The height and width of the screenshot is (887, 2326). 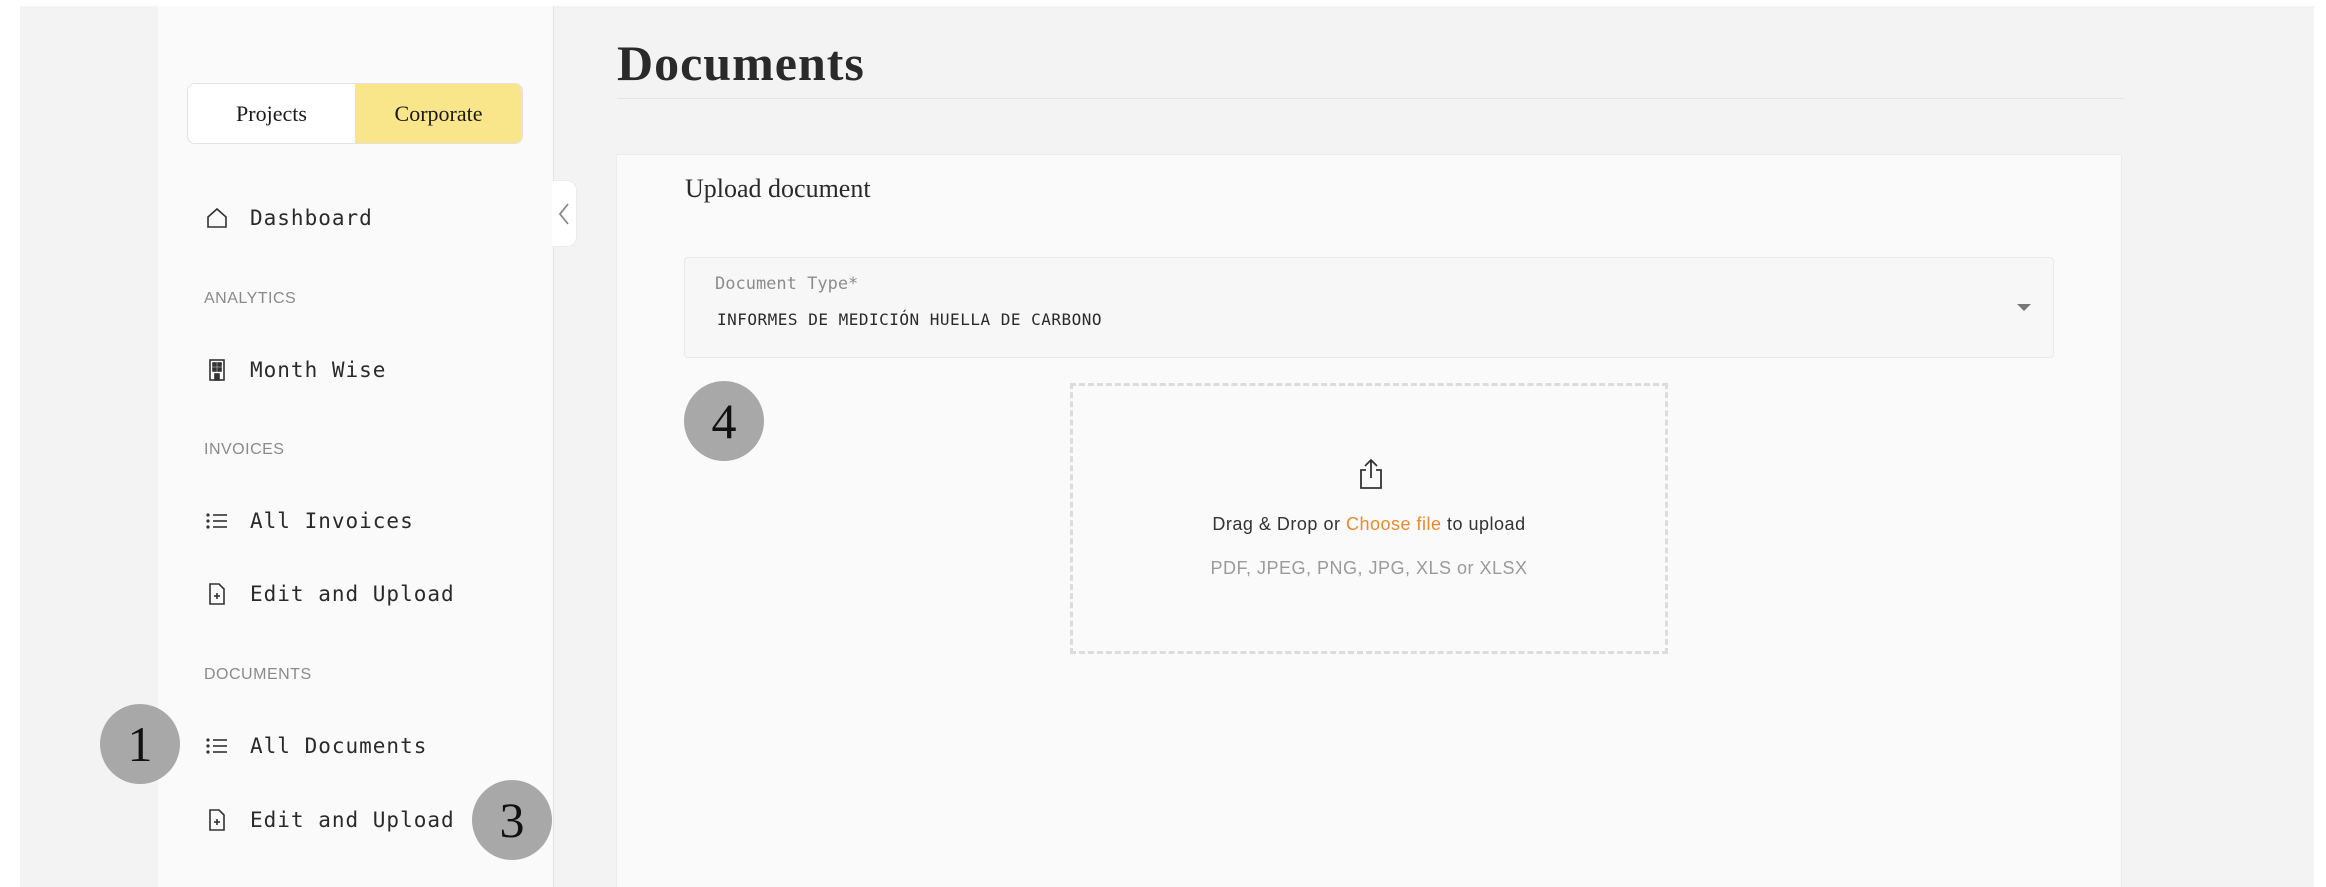 What do you see at coordinates (724, 421) in the screenshot?
I see `annotation-badge-4: 4` at bounding box center [724, 421].